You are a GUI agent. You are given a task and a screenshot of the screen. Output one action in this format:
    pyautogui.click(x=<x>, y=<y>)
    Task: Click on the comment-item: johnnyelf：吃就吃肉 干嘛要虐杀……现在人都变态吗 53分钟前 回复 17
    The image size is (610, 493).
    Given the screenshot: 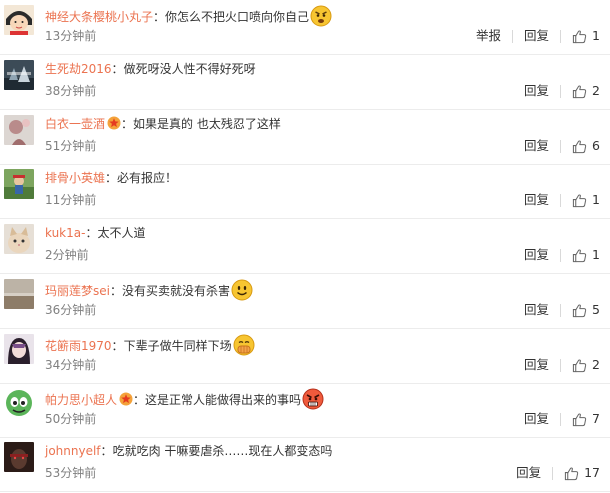 What is the action you would take?
    pyautogui.click(x=305, y=464)
    